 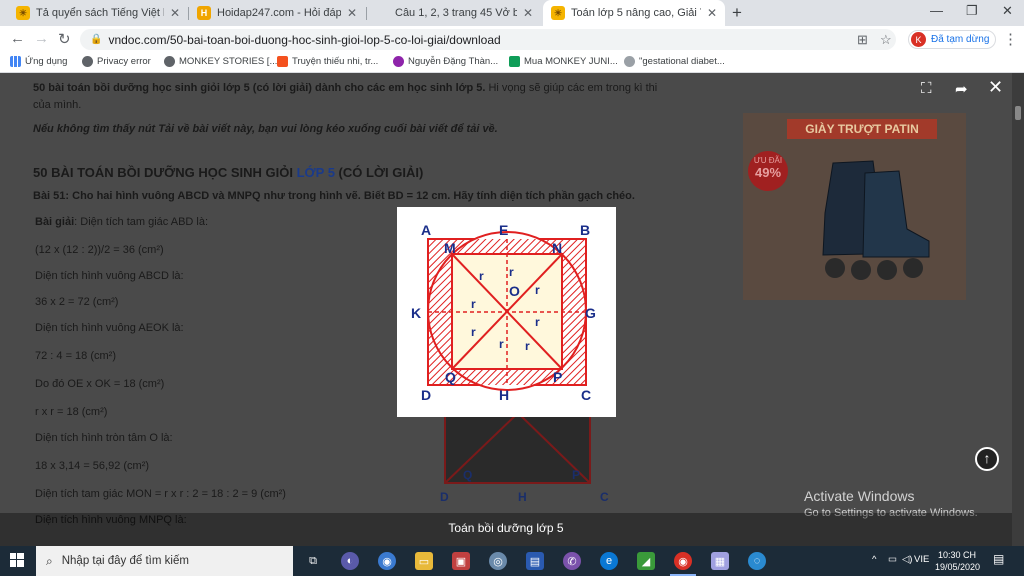 What do you see at coordinates (952, 39) in the screenshot?
I see `profile-button: K Đã tạm dừng` at bounding box center [952, 39].